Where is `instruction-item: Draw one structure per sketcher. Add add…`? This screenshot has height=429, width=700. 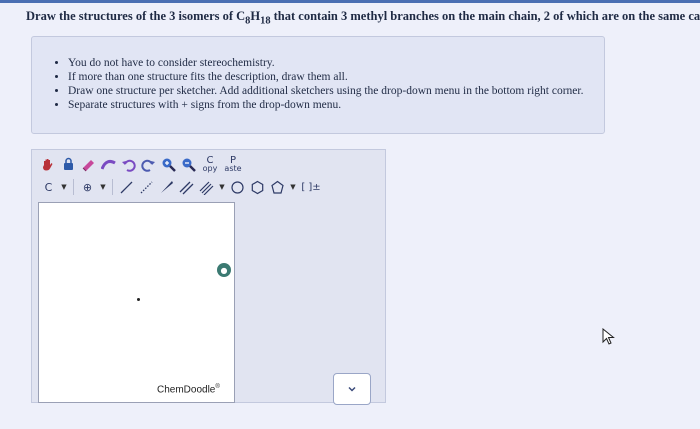
instruction-item: Draw one structure per sketcher. Add add… is located at coordinates (336, 91).